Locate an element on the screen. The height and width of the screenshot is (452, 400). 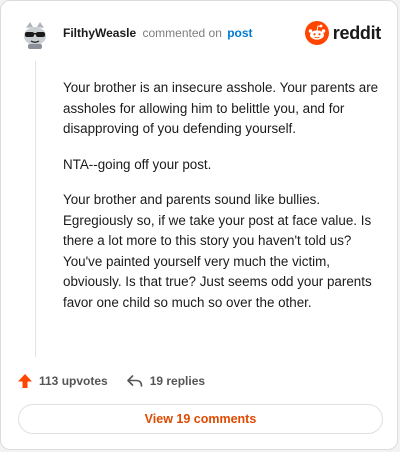
username-link: FilthyWeasle is located at coordinates (99, 33).